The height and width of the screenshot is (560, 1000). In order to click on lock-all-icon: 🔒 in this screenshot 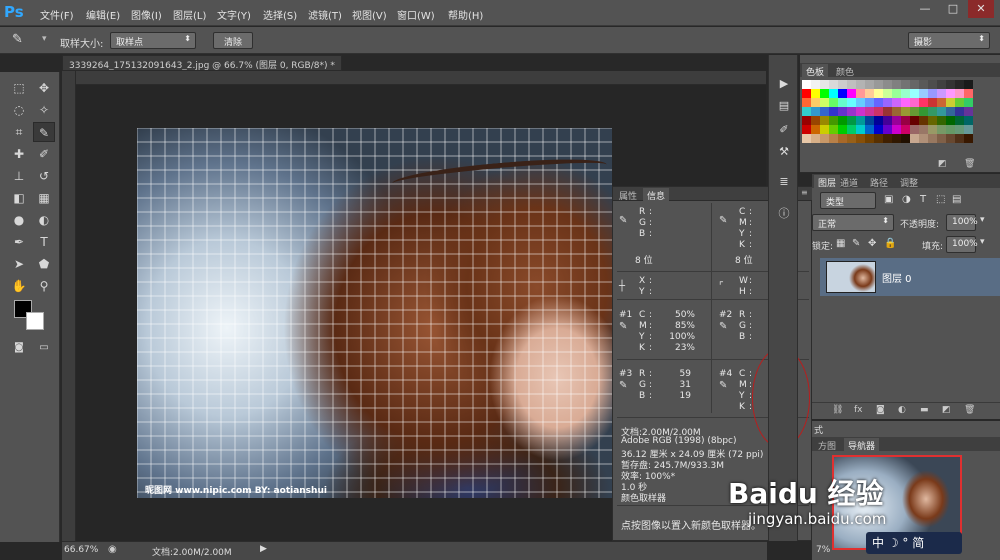, I will do `click(890, 243)`.